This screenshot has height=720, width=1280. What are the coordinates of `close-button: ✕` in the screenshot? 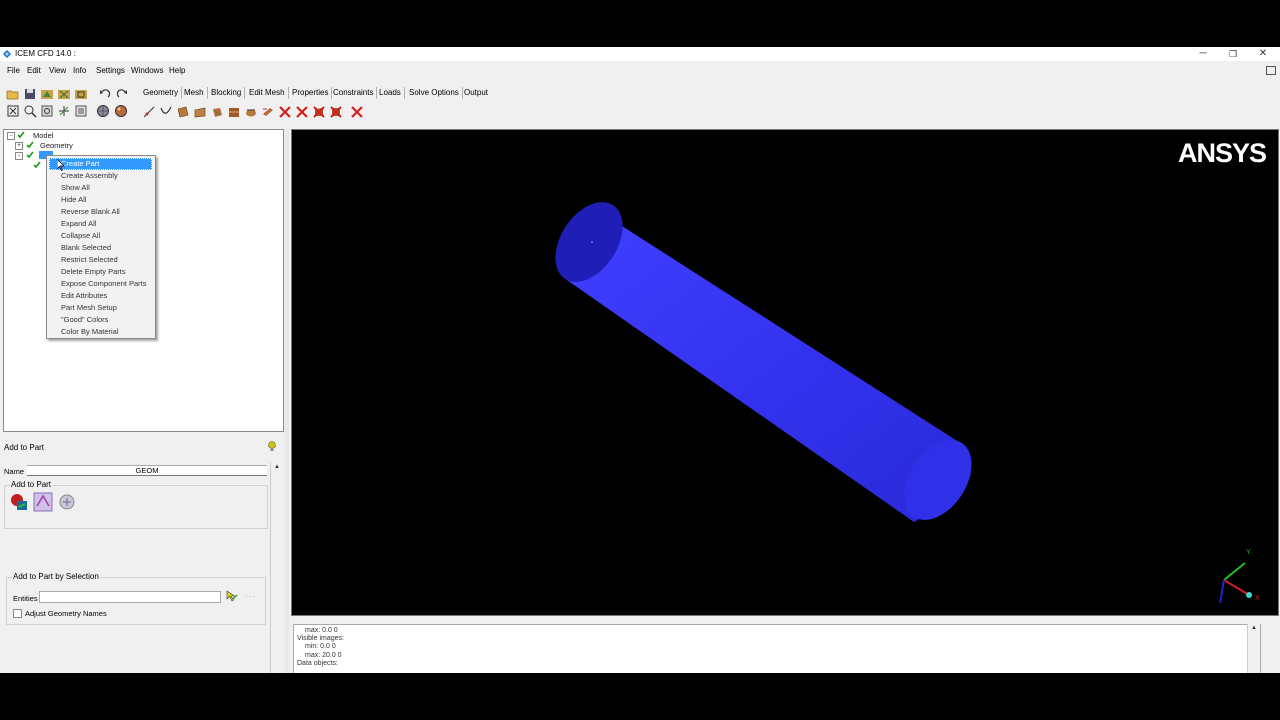 It's located at (1263, 54).